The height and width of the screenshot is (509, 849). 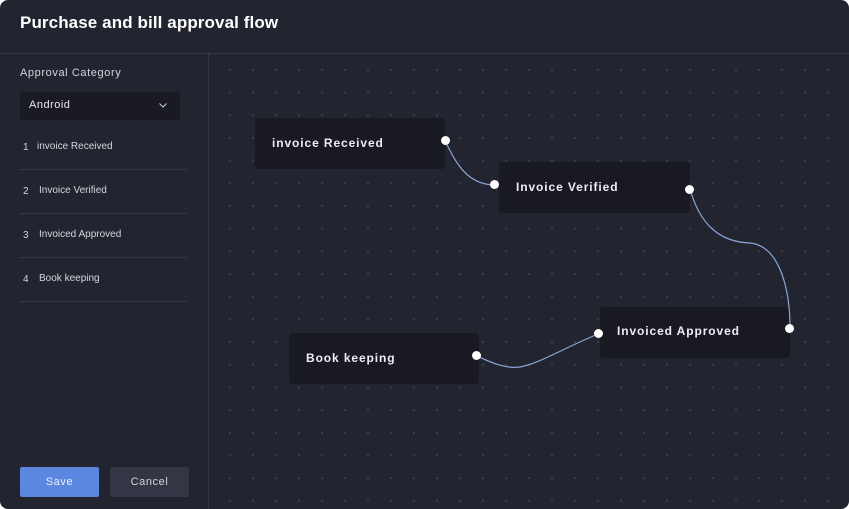 What do you see at coordinates (100, 106) in the screenshot?
I see `approval-category-select: Android` at bounding box center [100, 106].